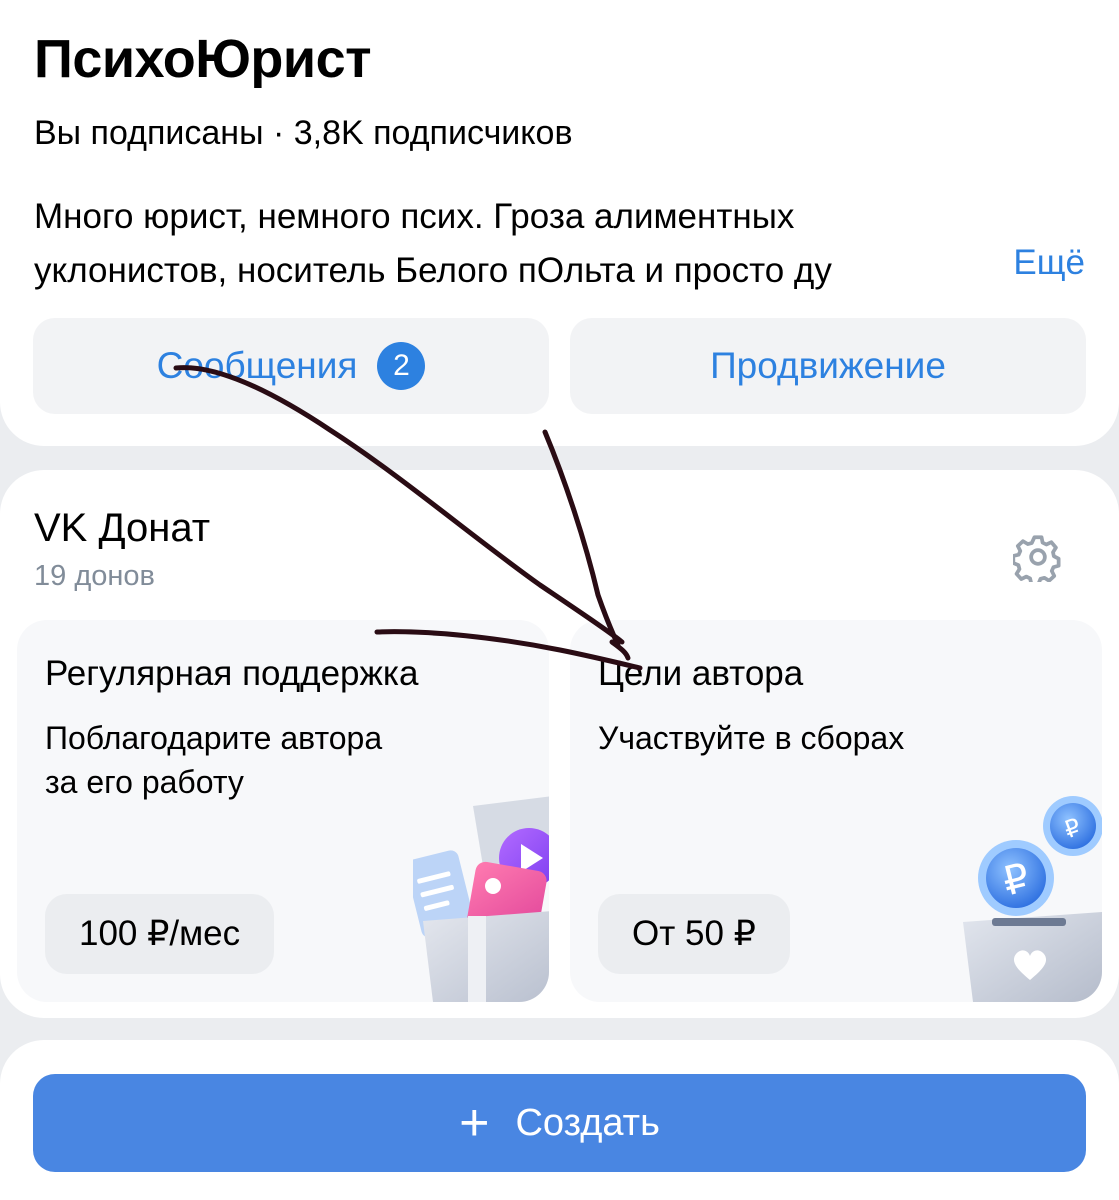  Describe the element at coordinates (255, 760) in the screenshot. I see `tile-description: Поблагодарите автора за его работу` at that location.